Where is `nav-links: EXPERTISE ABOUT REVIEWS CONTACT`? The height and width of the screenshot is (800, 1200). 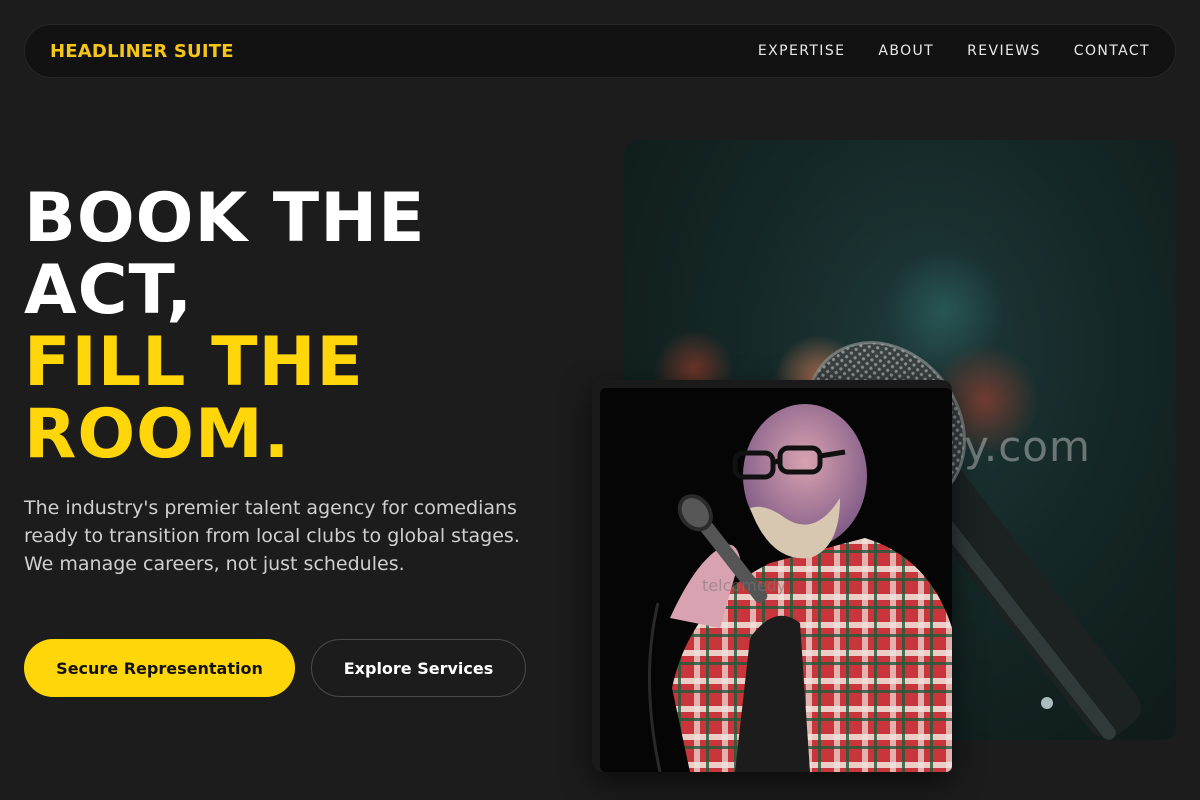
nav-links: EXPERTISE ABOUT REVIEWS CONTACT is located at coordinates (954, 51).